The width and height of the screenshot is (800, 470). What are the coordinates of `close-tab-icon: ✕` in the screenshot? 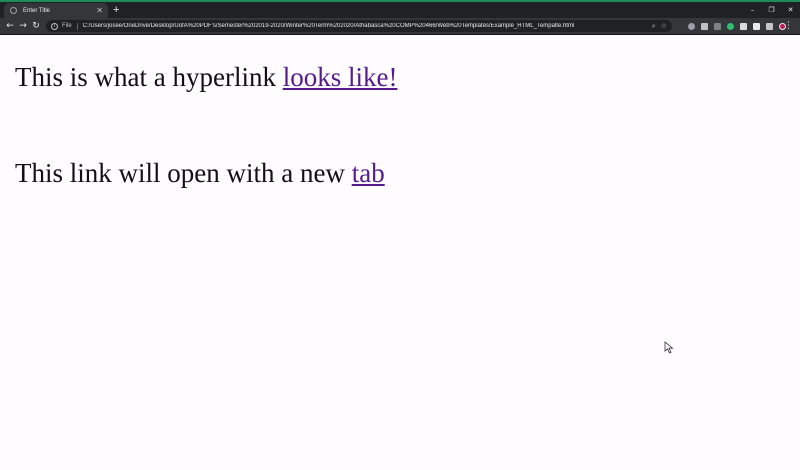 It's located at (99, 10).